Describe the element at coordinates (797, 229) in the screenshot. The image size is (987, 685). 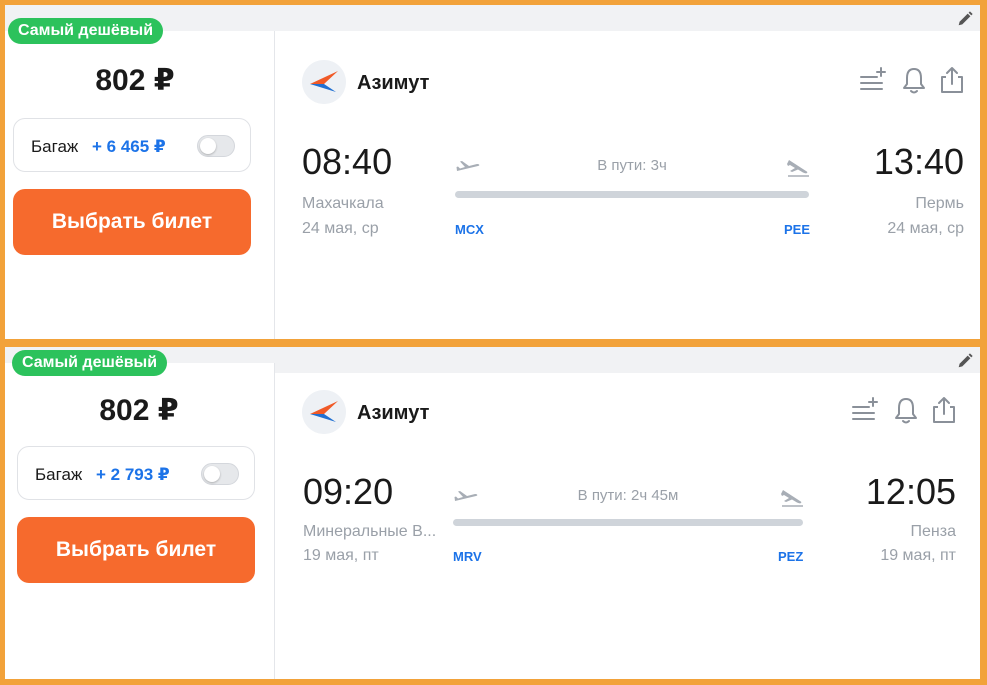
I see `arrival-code: PEE` at that location.